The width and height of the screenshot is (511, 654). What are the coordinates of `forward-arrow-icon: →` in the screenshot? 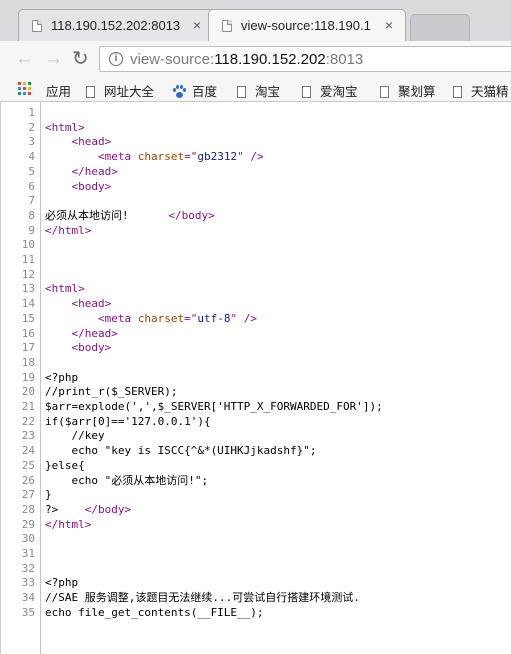 It's located at (53, 59).